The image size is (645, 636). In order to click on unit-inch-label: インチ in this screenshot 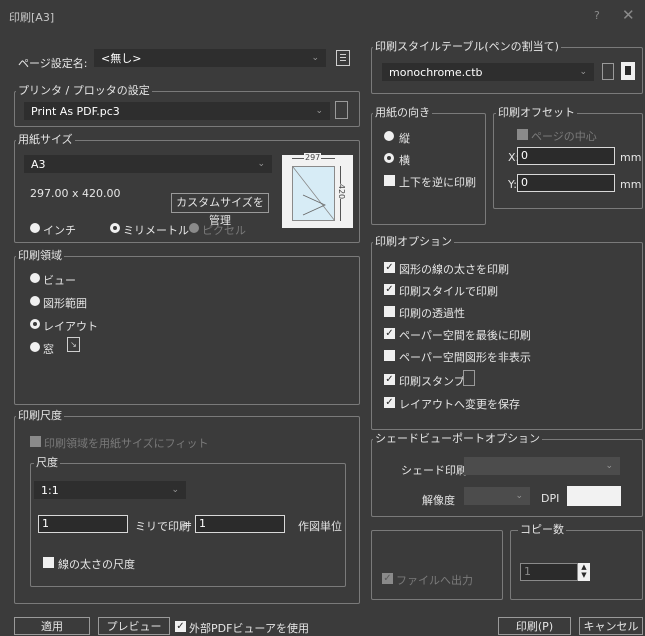, I will do `click(59, 230)`.